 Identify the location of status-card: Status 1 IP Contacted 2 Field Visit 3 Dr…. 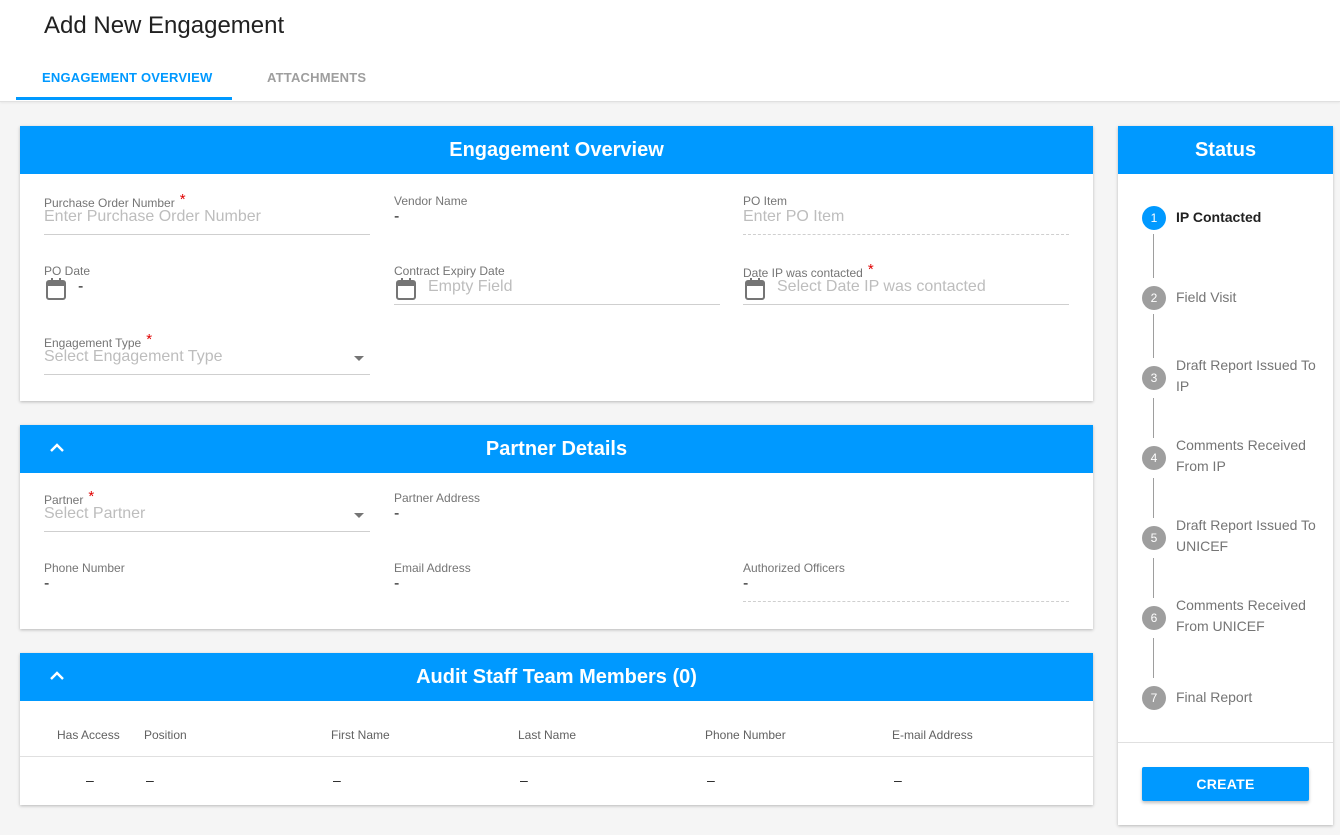
(1225, 475).